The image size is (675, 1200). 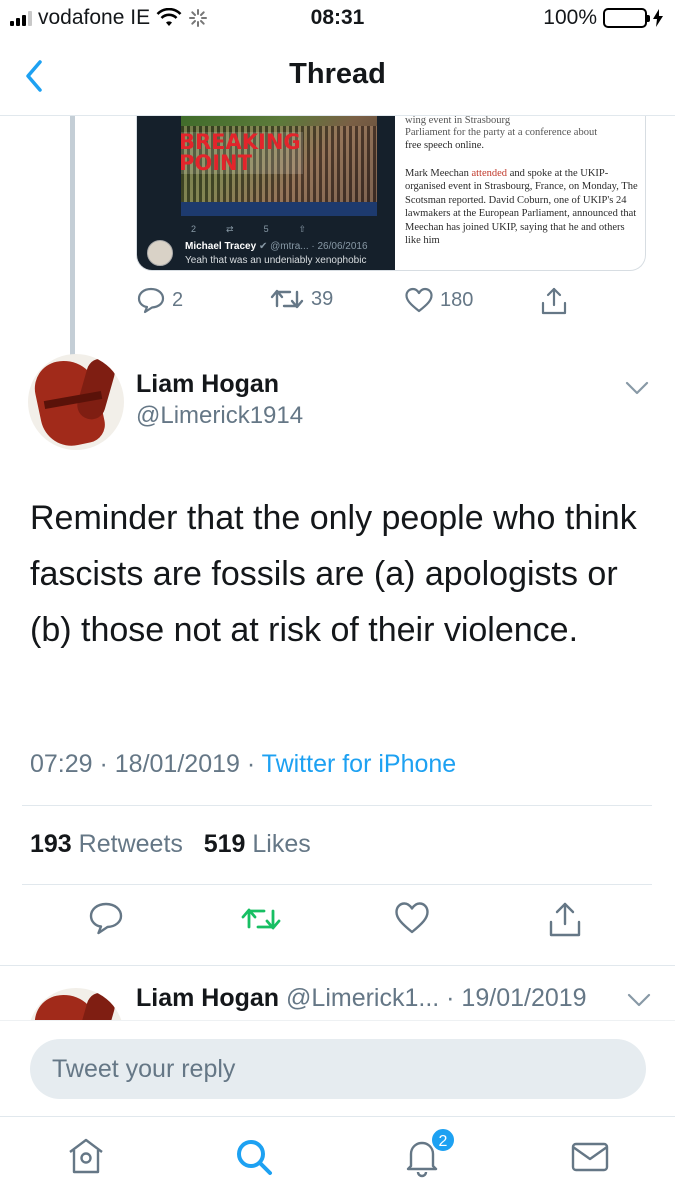 I want to click on share-action, so click(x=554, y=301).